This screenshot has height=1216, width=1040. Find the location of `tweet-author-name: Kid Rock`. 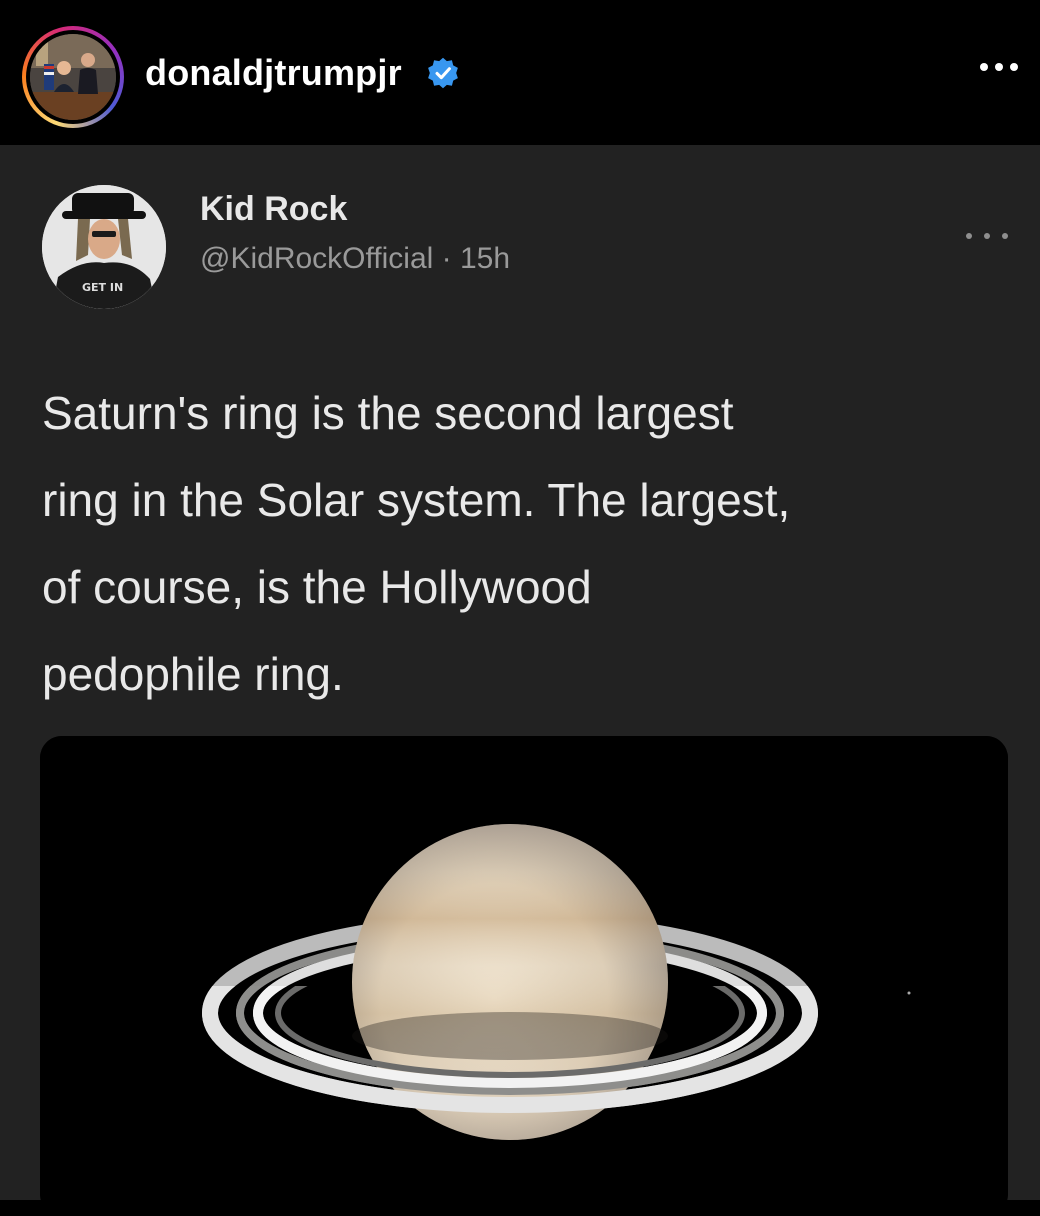

tweet-author-name: Kid Rock is located at coordinates (273, 209).